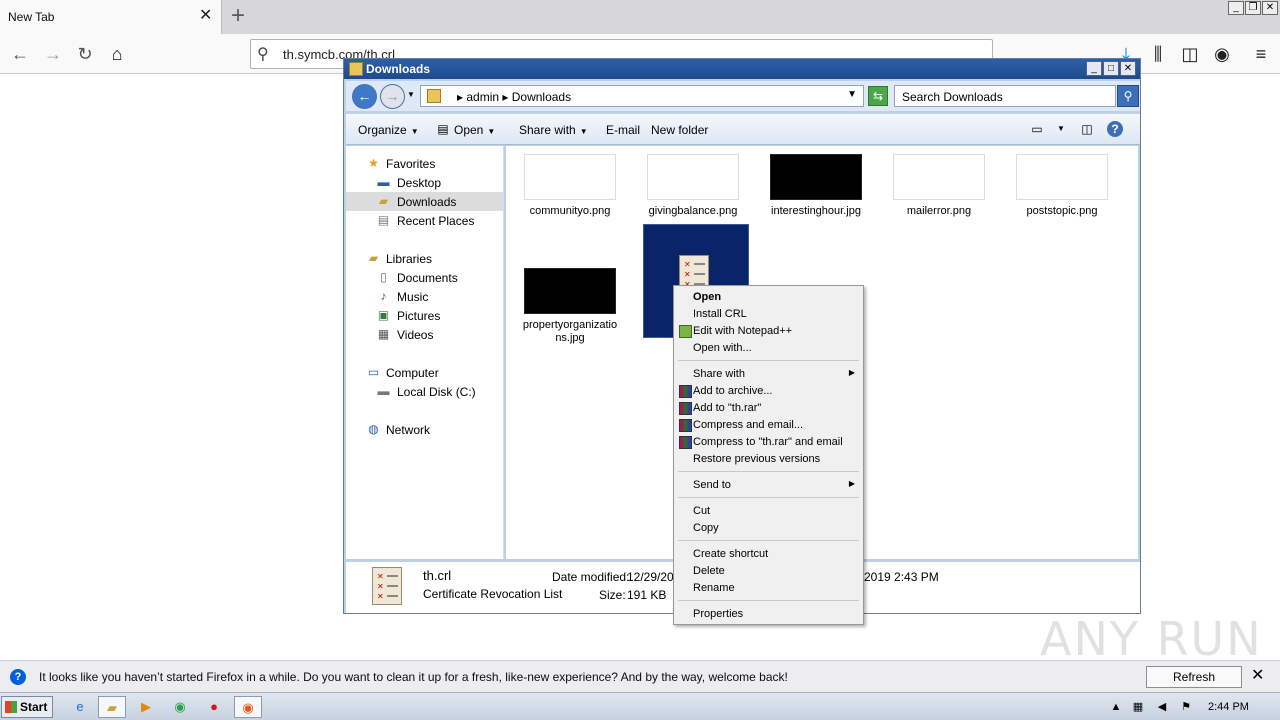 The width and height of the screenshot is (1280, 720). I want to click on help-icon: ?, so click(1115, 129).